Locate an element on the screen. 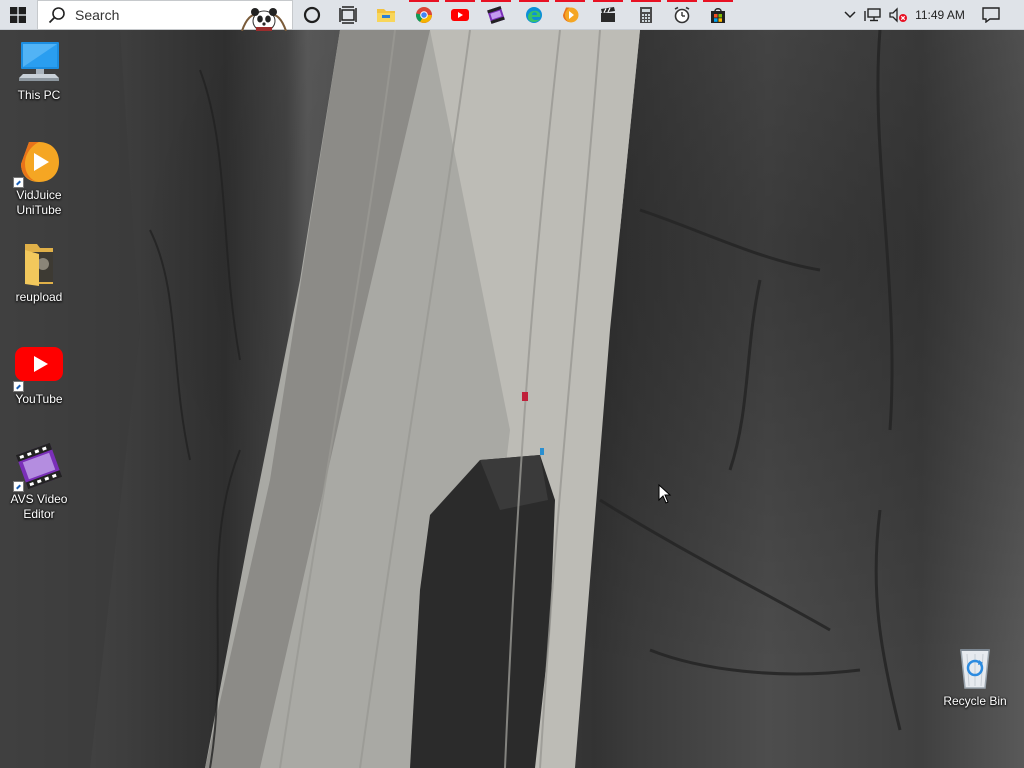 The image size is (1024, 768). search-box: Search is located at coordinates (165, 15).